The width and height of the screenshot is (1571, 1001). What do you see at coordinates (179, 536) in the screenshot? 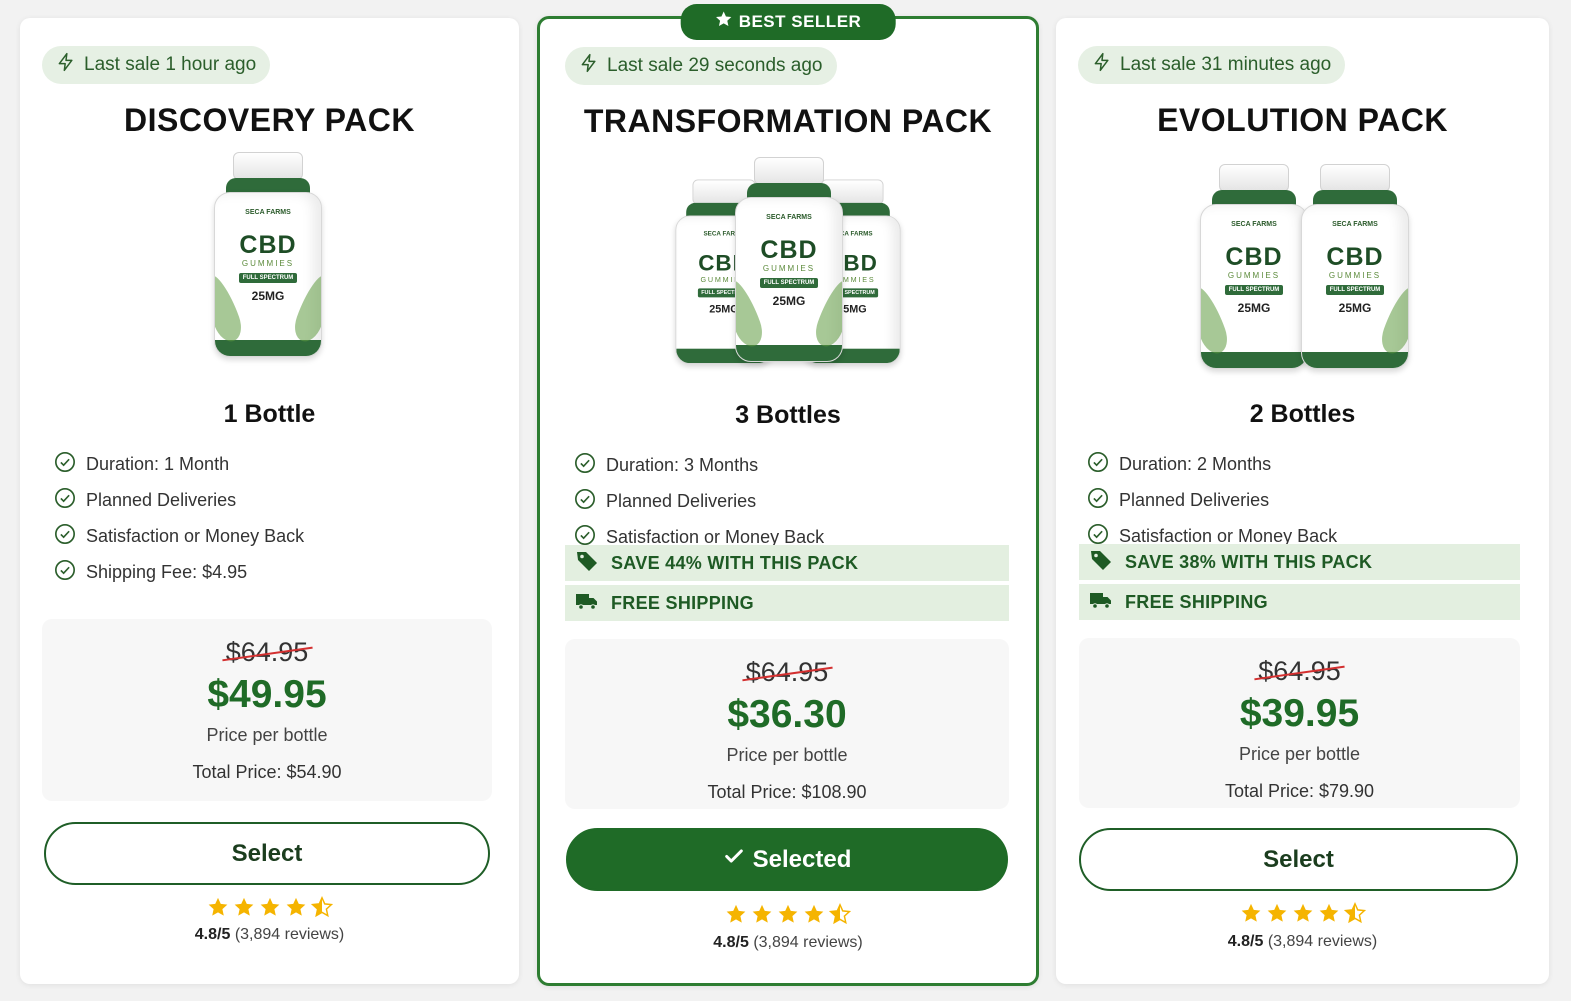
I see `feature-item: Satisfaction or Money Back` at bounding box center [179, 536].